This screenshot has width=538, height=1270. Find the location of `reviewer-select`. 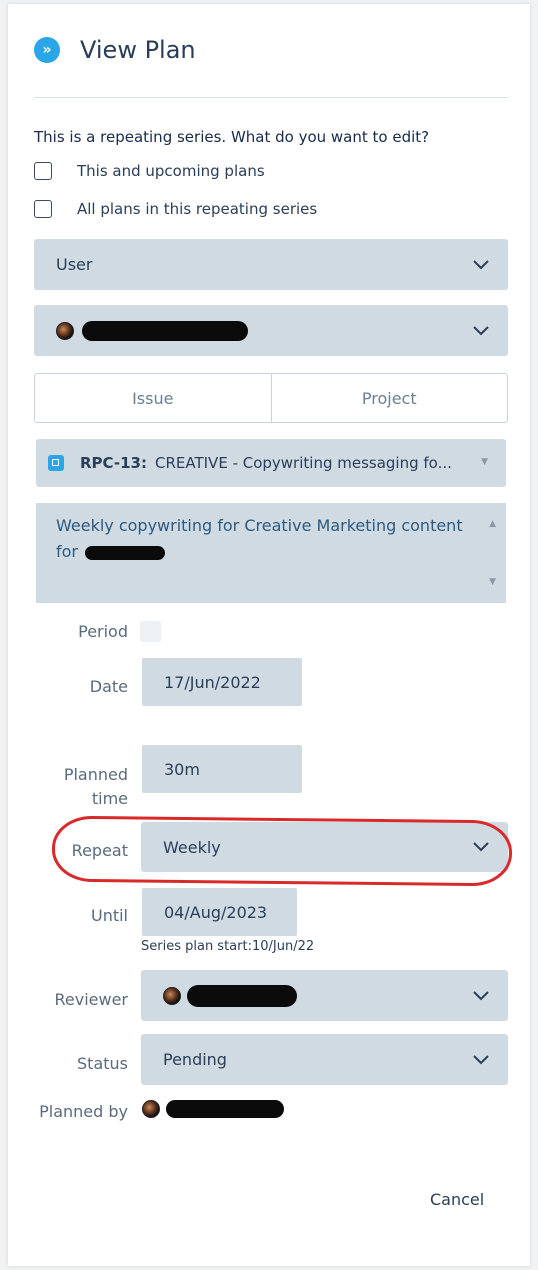

reviewer-select is located at coordinates (324, 995).